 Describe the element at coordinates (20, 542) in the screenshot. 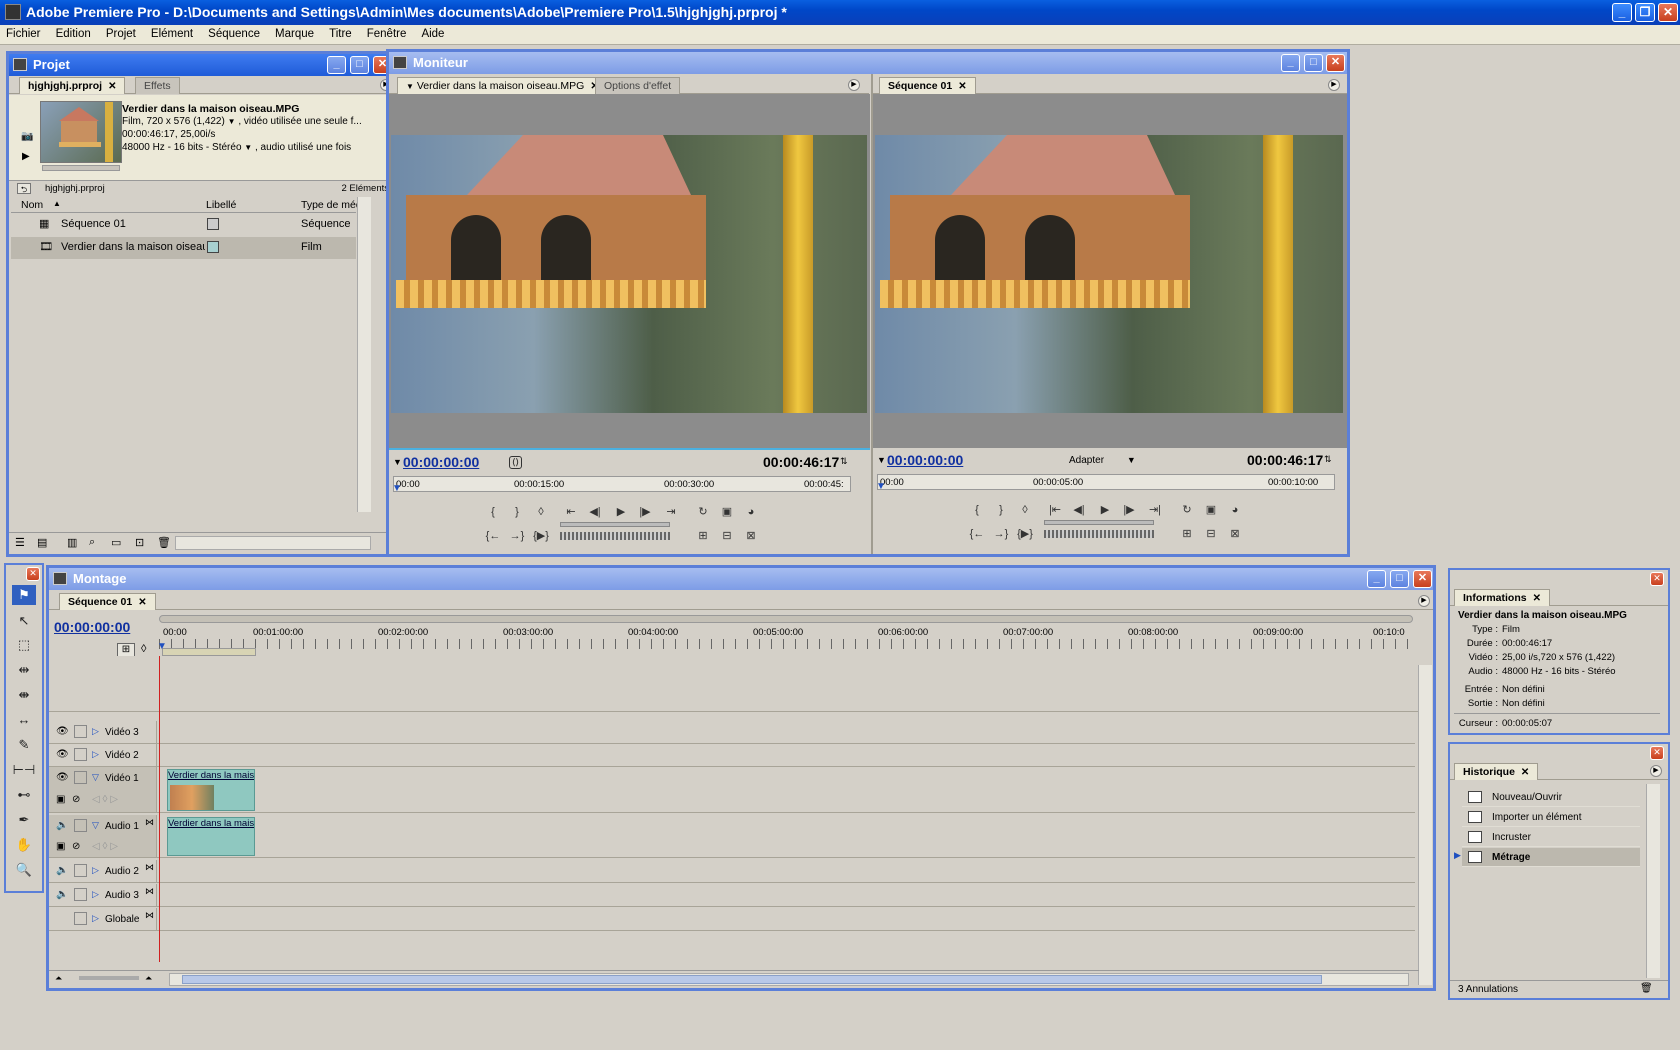

I see `list-view-icon: ☰` at that location.